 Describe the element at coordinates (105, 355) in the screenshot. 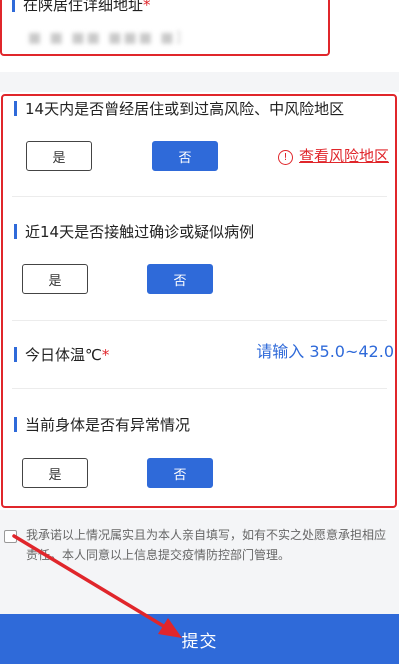

I see `required-mark: *` at that location.